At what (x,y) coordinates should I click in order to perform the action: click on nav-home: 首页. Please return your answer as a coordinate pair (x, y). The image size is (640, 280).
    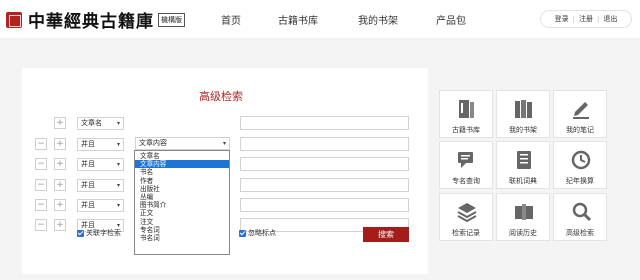
    Looking at the image, I should click on (231, 19).